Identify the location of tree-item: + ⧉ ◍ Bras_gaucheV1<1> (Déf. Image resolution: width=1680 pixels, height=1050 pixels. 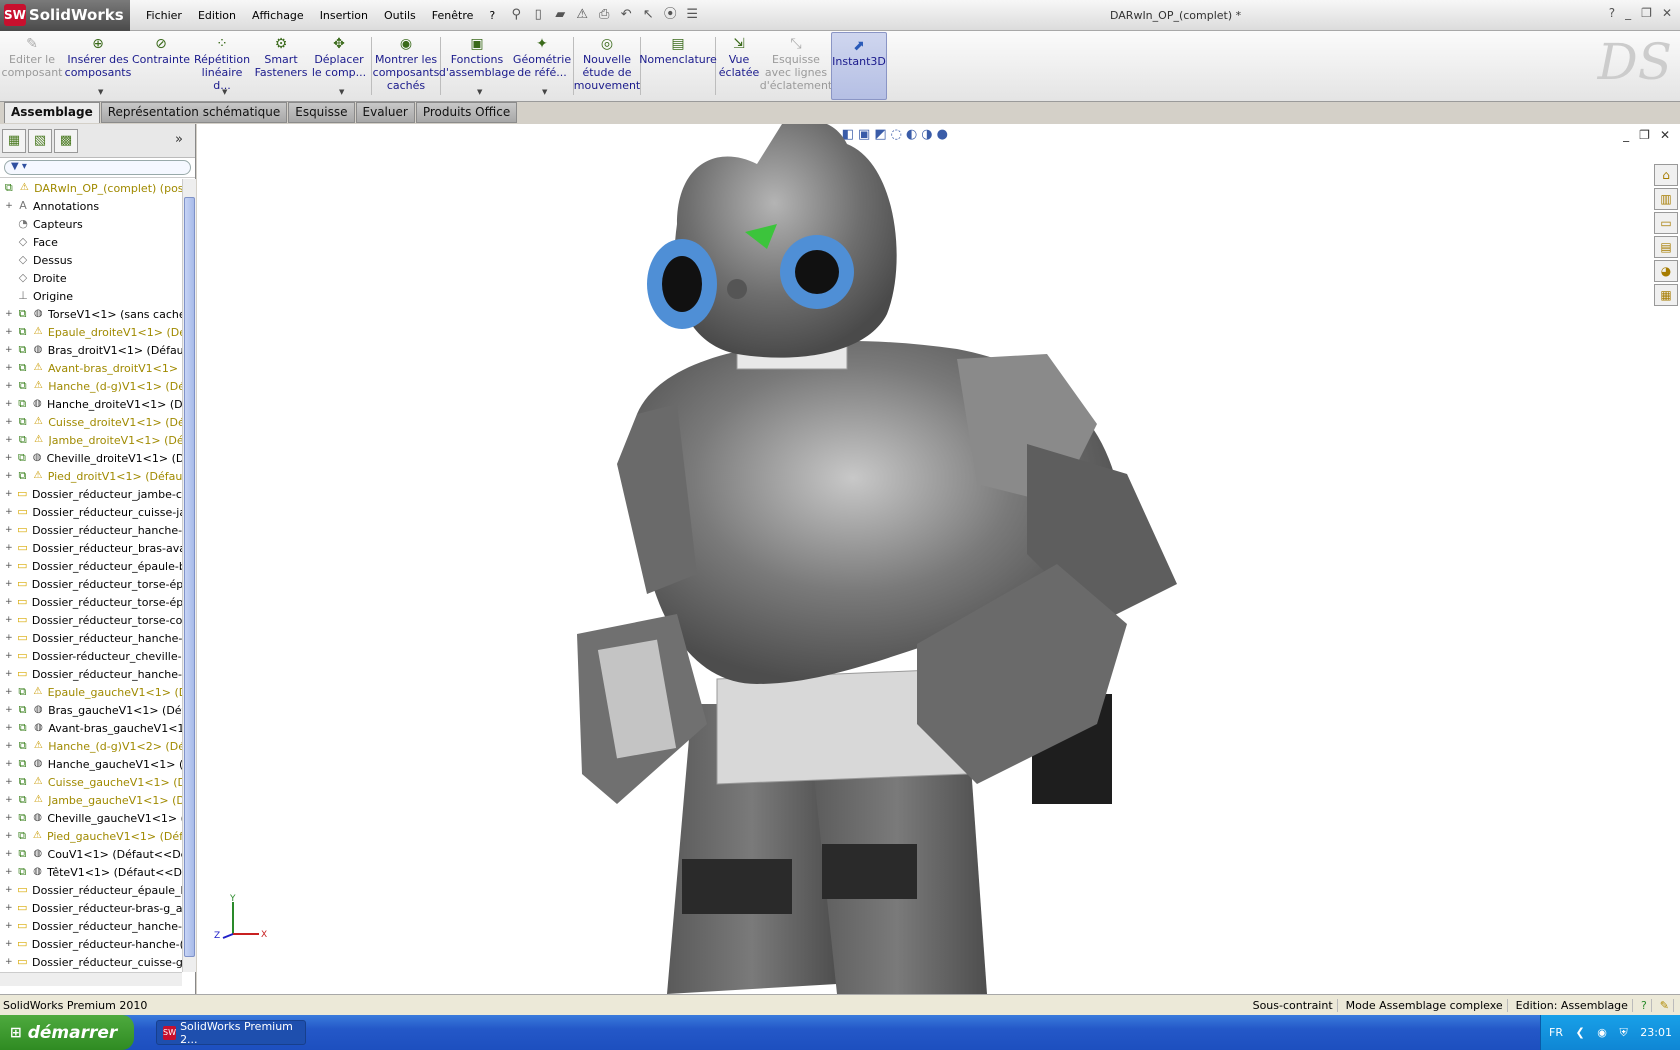
(91, 710).